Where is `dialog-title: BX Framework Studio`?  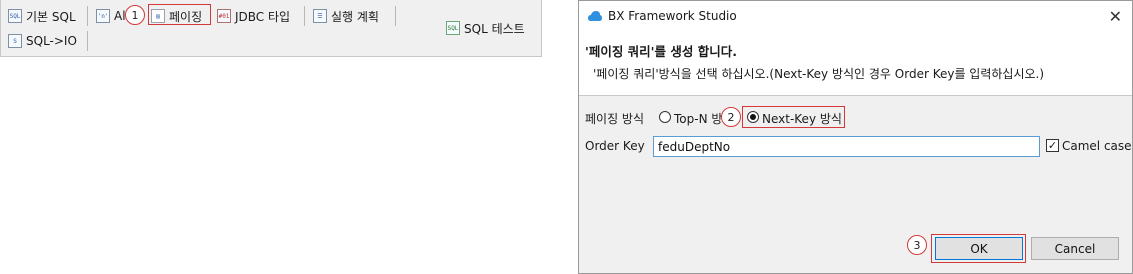 dialog-title: BX Framework Studio is located at coordinates (672, 16).